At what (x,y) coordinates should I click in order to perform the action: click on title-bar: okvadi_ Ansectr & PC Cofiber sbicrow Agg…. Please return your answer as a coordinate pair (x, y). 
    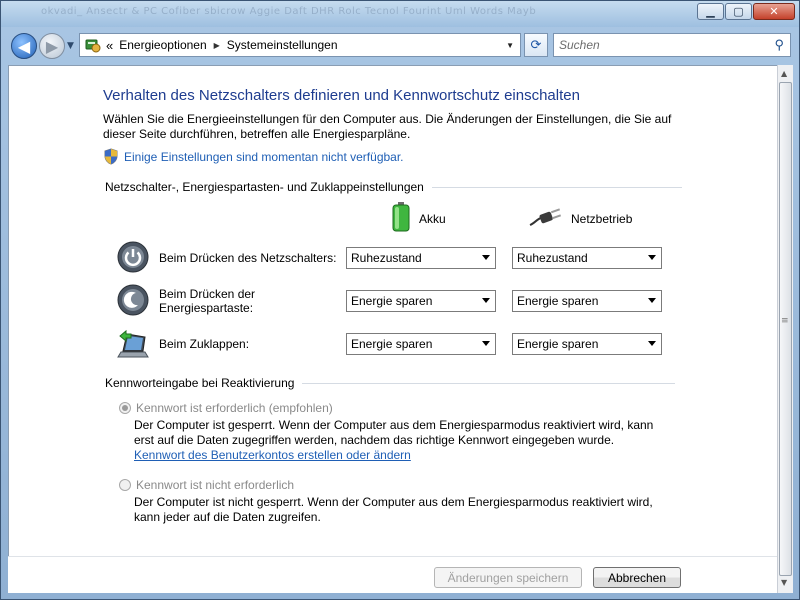
    Looking at the image, I should click on (400, 14).